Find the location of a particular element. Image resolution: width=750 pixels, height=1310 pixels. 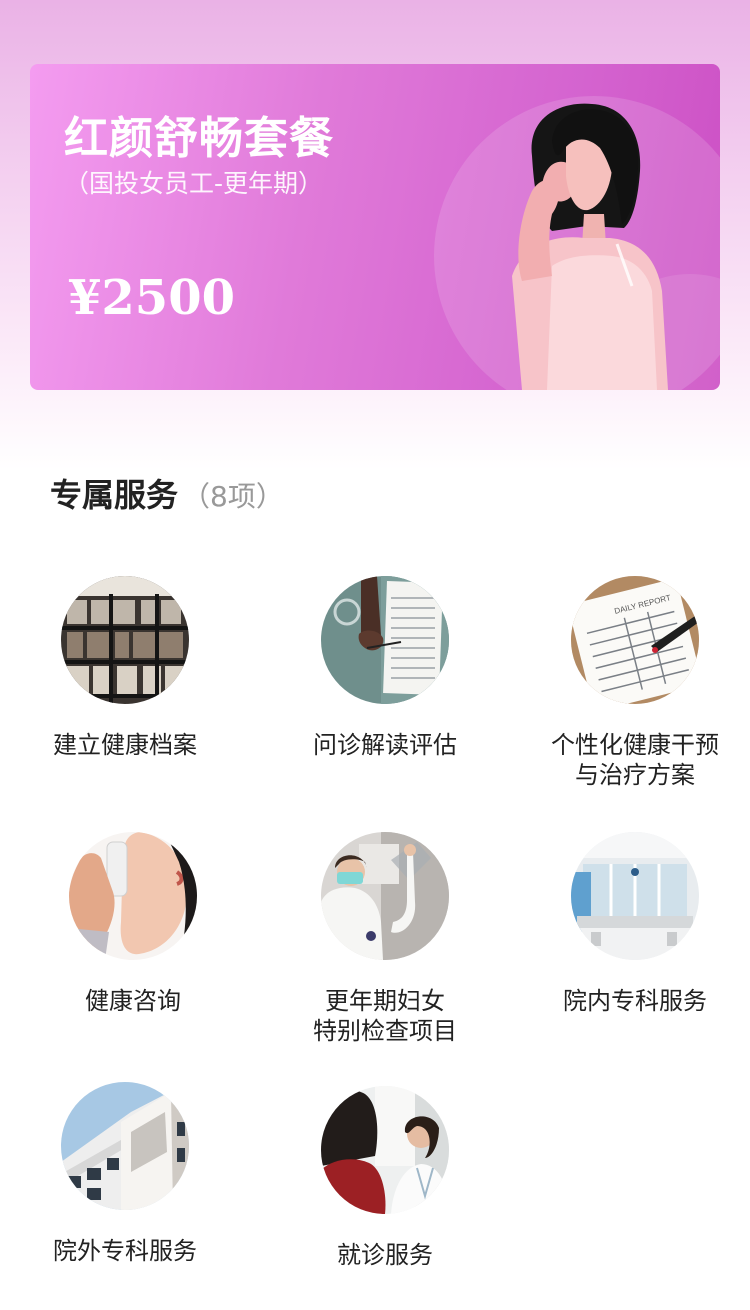

service-item-health-consult: 健康咨询 is located at coordinates (133, 924).